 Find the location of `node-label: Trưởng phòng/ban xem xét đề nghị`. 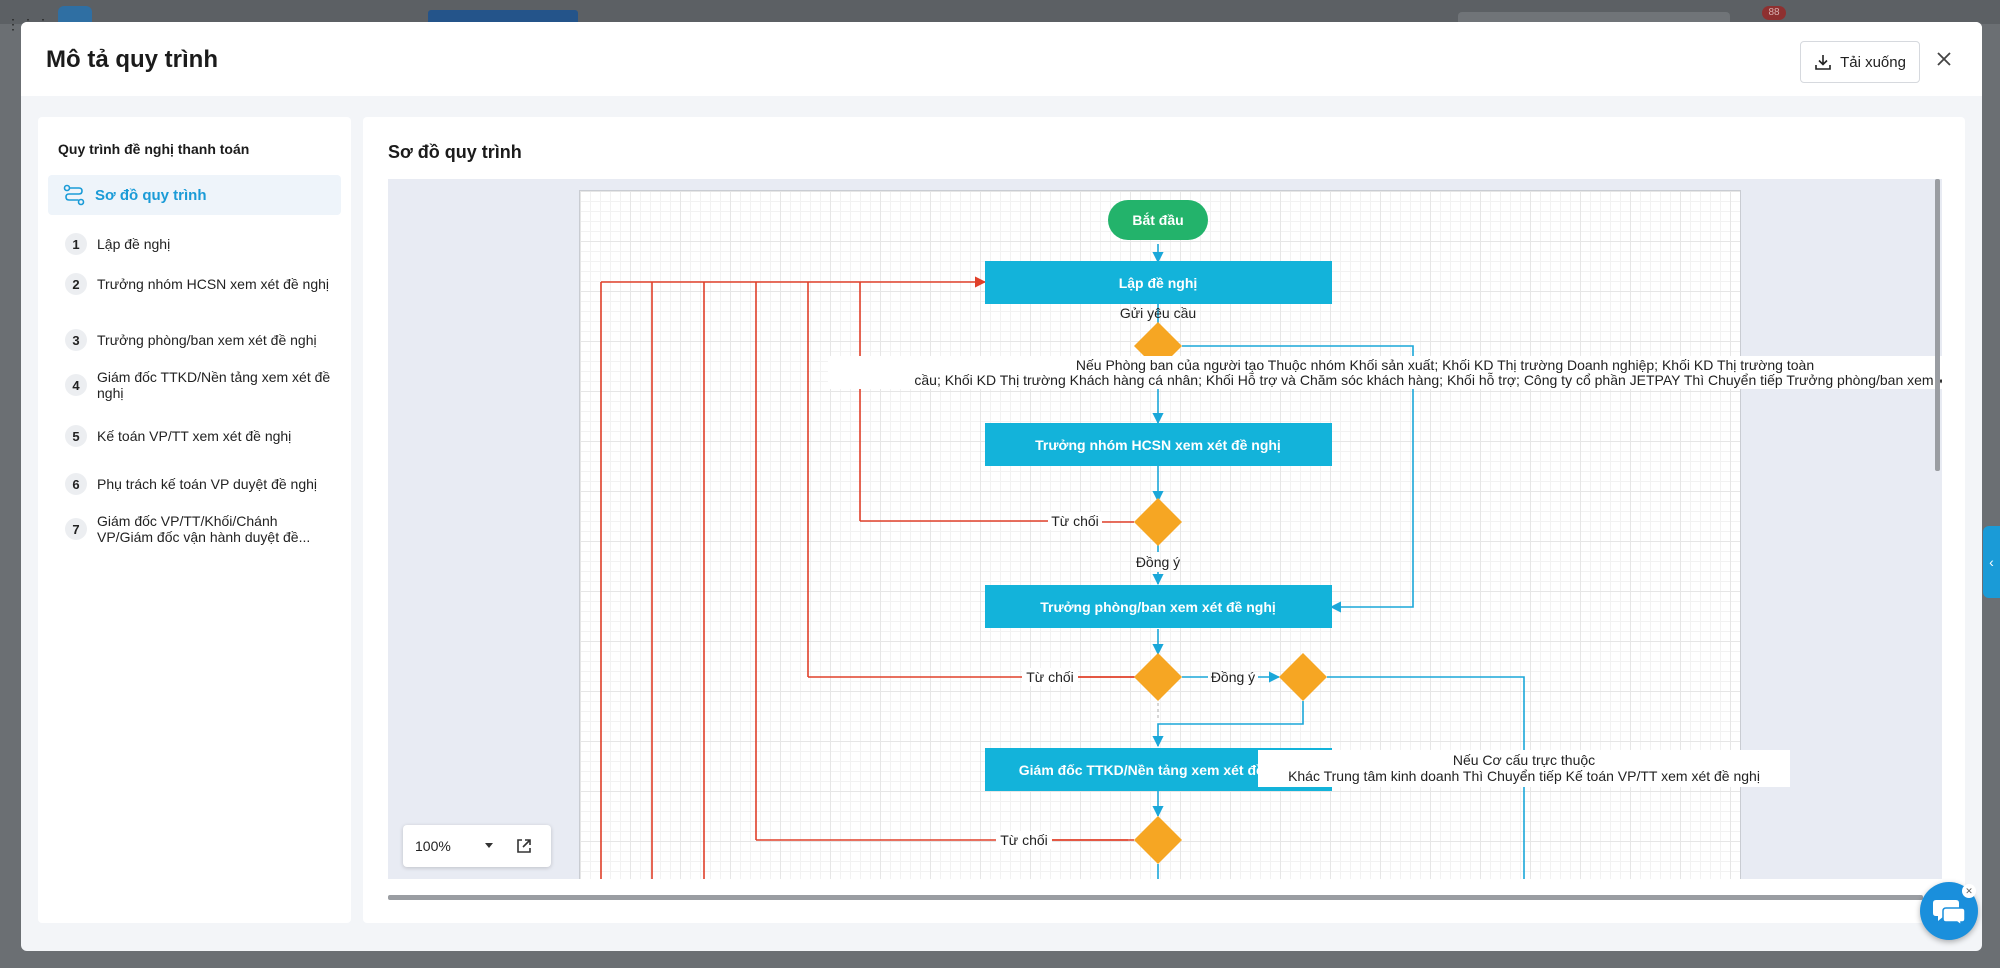

node-label: Trưởng phòng/ban xem xét đề nghị is located at coordinates (1158, 607).